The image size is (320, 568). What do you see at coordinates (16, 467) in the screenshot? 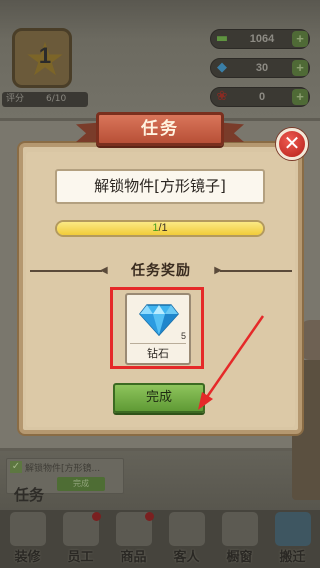
I see `checkmark-icon: ✓` at bounding box center [16, 467].